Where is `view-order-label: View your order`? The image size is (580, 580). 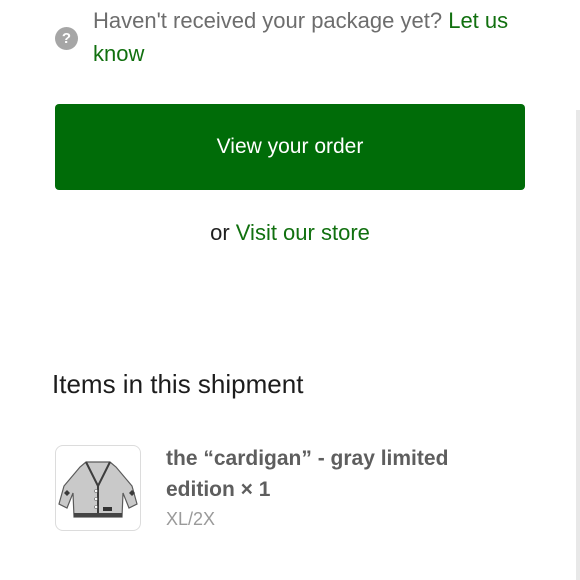 view-order-label: View your order is located at coordinates (290, 146).